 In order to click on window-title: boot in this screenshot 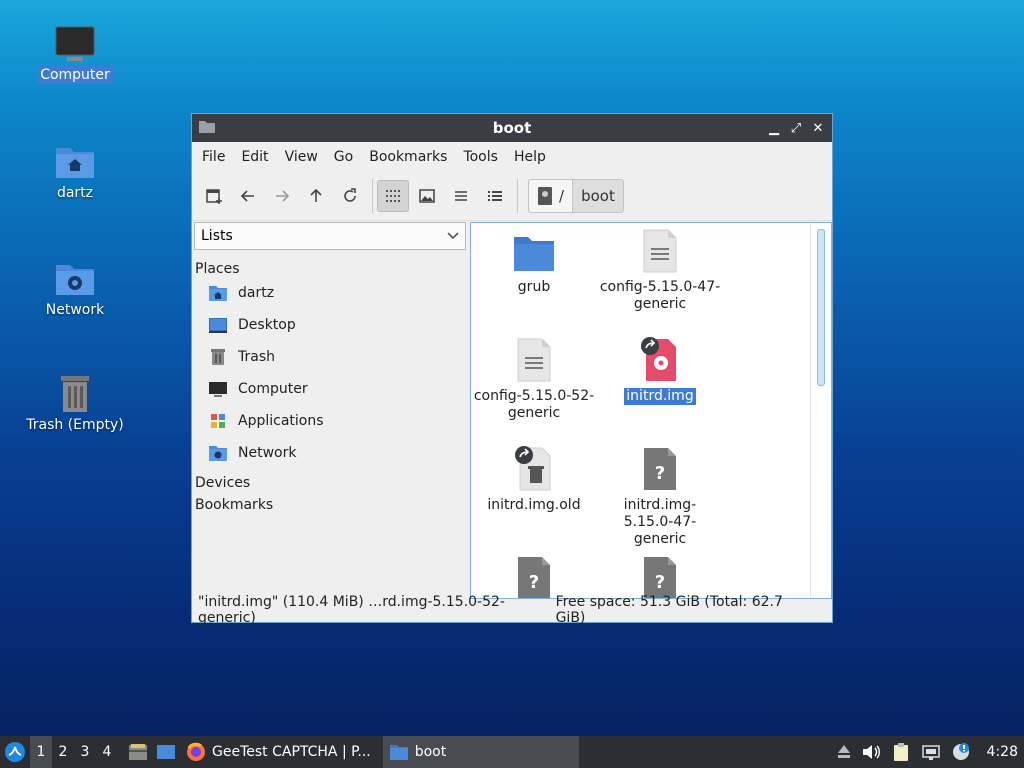, I will do `click(512, 128)`.